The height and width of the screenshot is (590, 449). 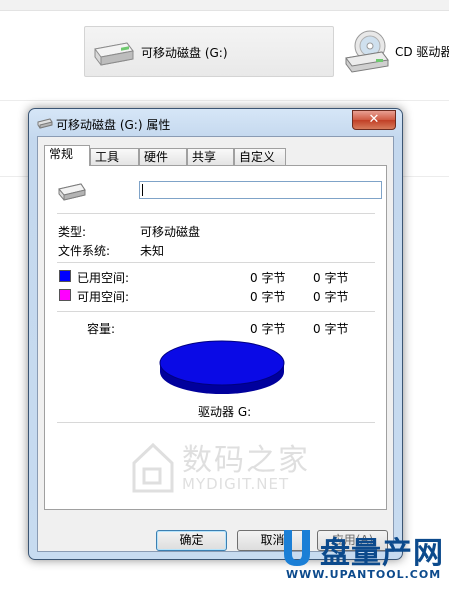 What do you see at coordinates (236, 484) in the screenshot?
I see `mydigit-en: MYDIGIT.NET` at bounding box center [236, 484].